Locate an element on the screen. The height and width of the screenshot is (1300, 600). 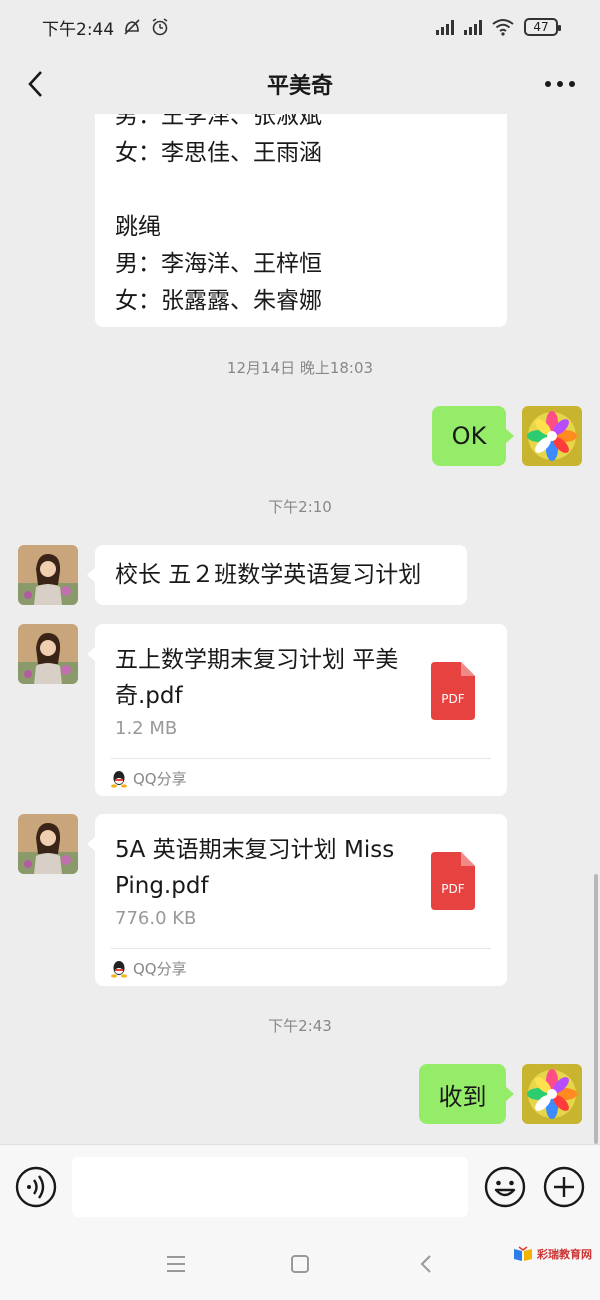
watermark-logo: 彩瑞教育网 is located at coordinates (552, 1254).